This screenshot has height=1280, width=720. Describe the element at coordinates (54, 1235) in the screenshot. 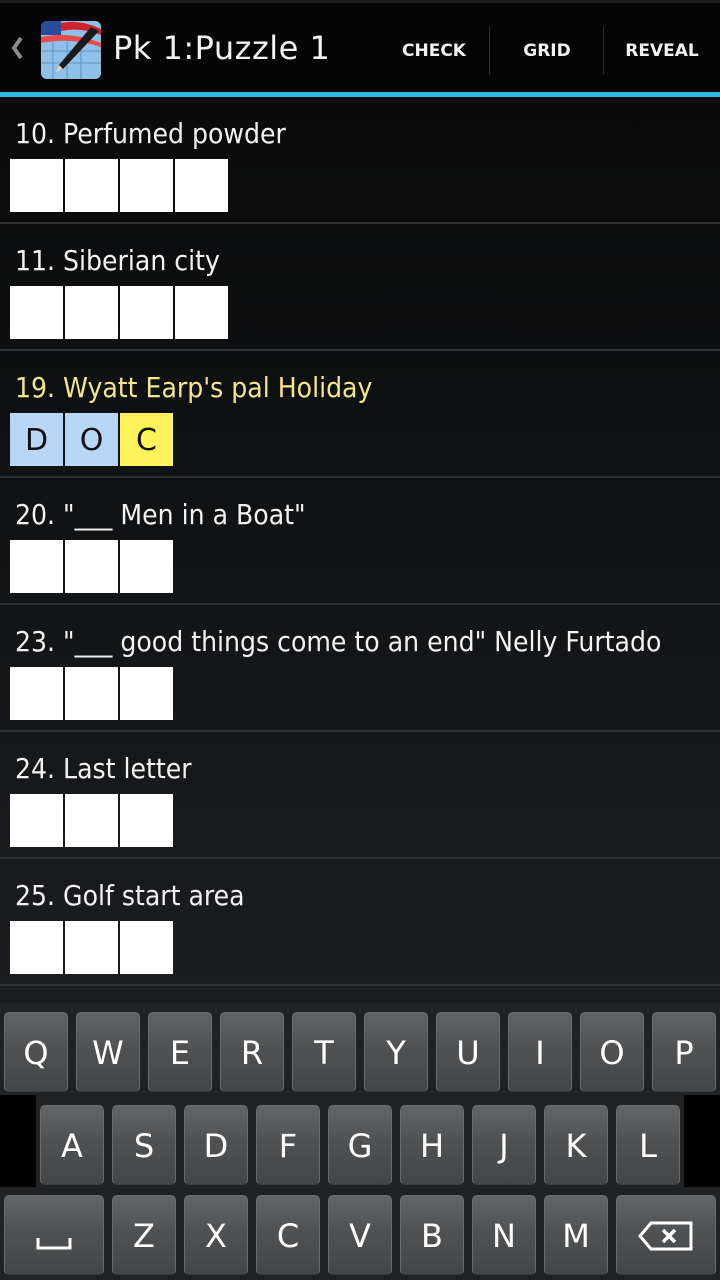

I see `space-key` at that location.